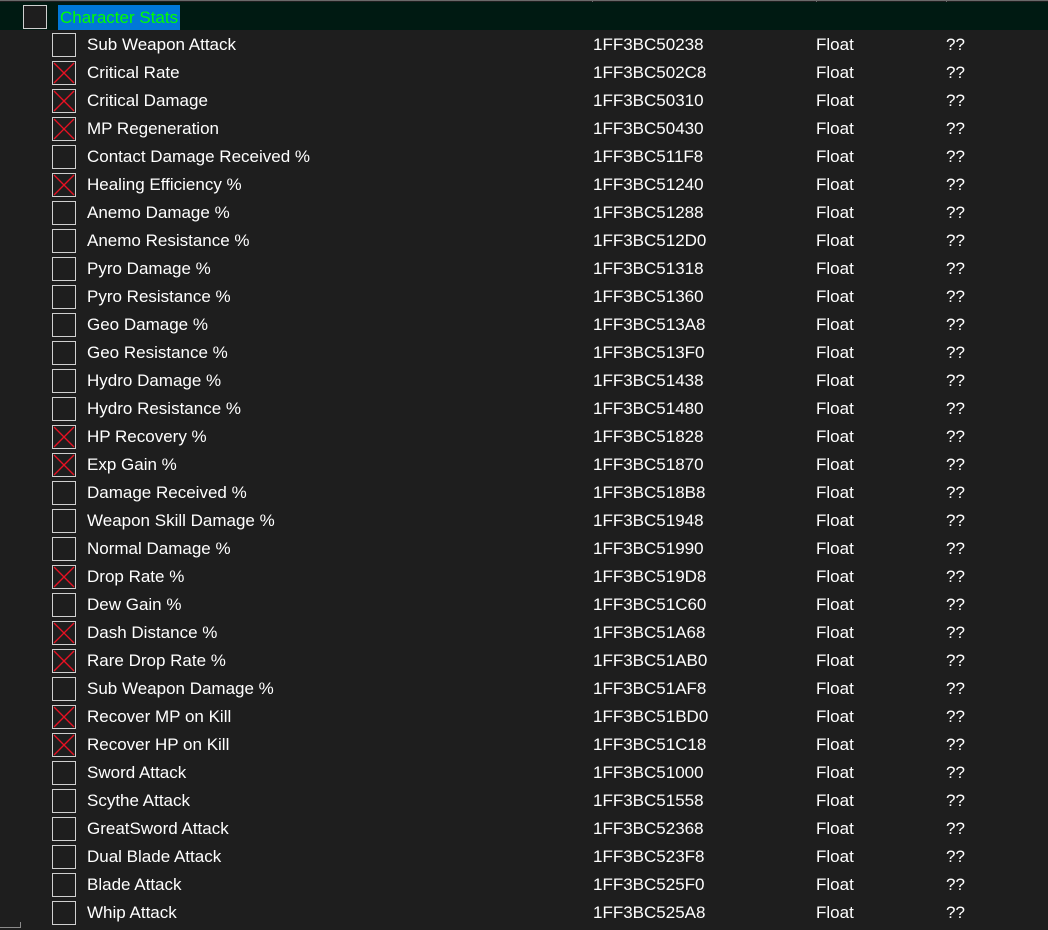  Describe the element at coordinates (35, 17) in the screenshot. I see `group-active-checkbox` at that location.